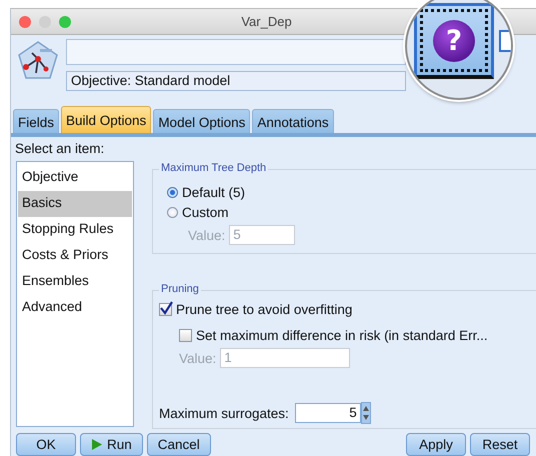  Describe the element at coordinates (178, 444) in the screenshot. I see `dialog-button: Cancel` at that location.